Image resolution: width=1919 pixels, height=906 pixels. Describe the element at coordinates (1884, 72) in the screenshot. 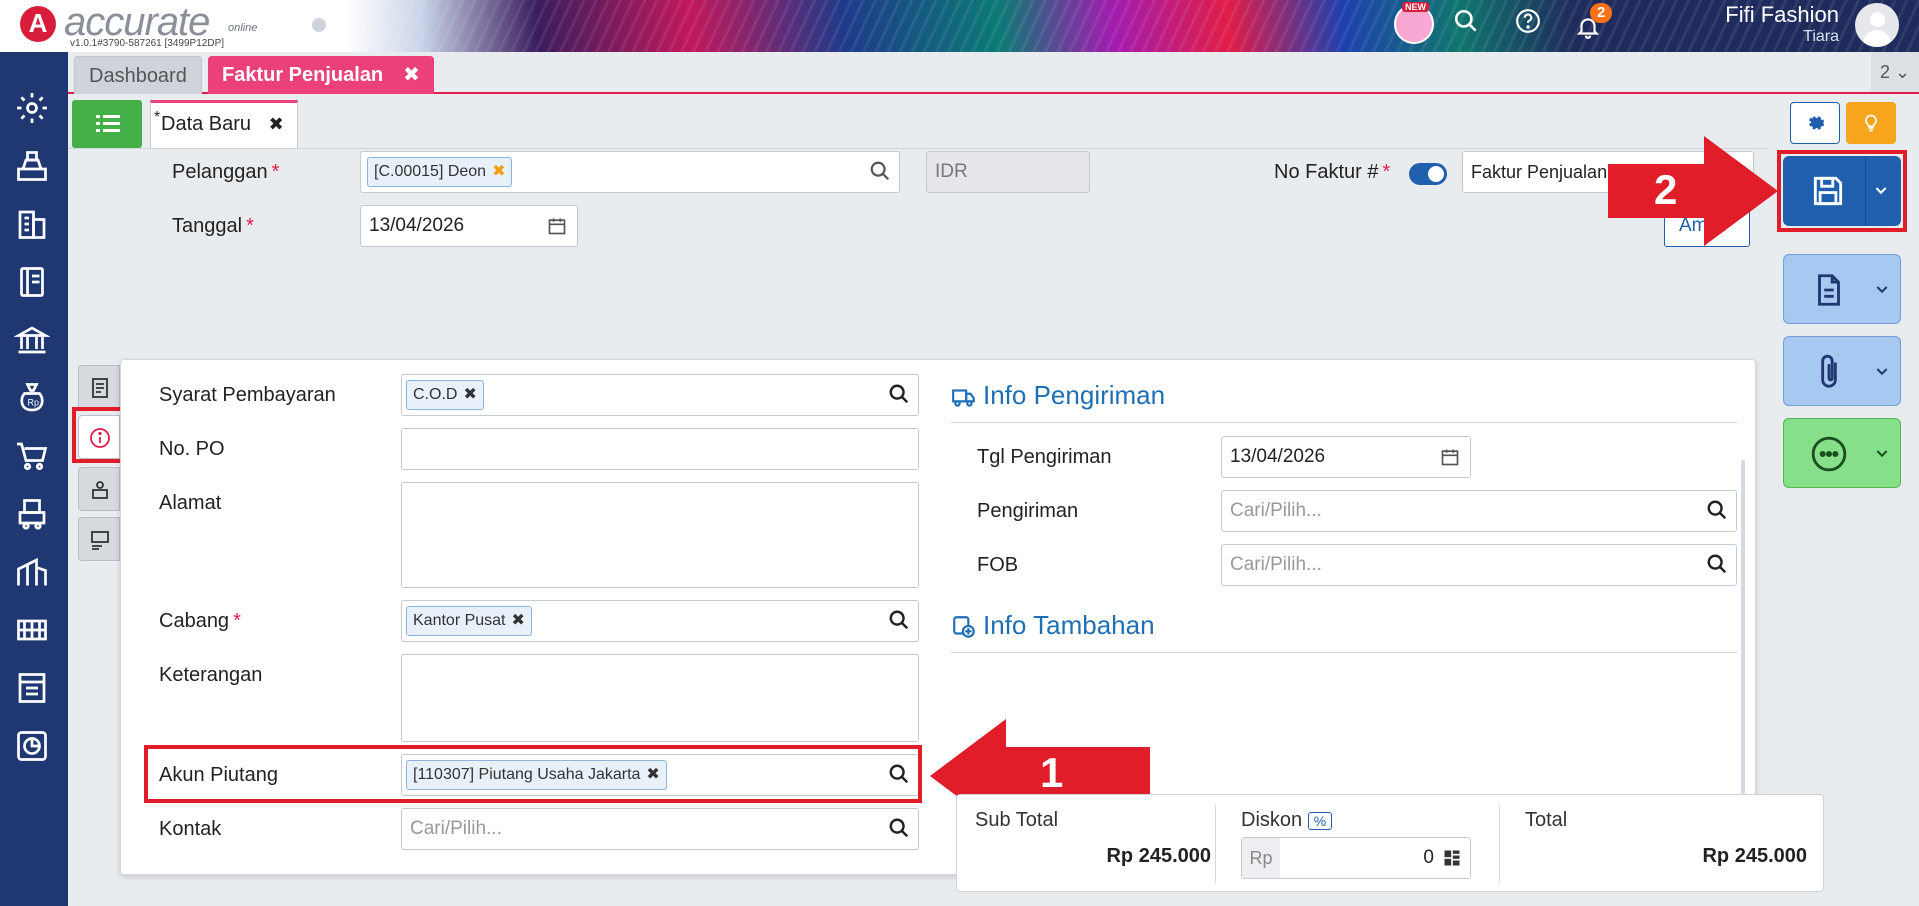

I see `open-tabs-count-value: 2` at that location.